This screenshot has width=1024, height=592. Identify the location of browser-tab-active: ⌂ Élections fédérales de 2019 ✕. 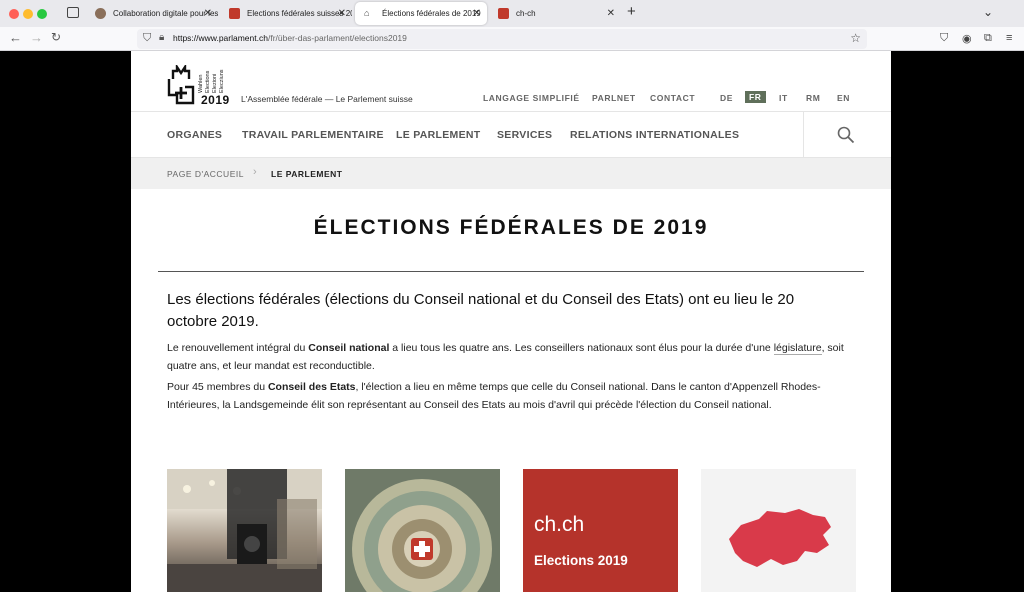
(421, 13).